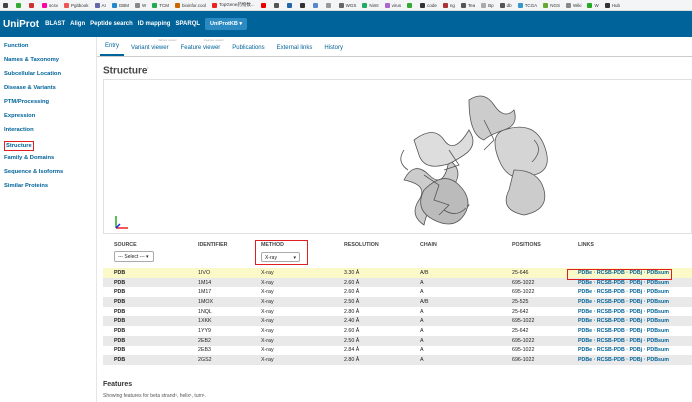 This screenshot has width=692, height=402. Describe the element at coordinates (26, 102) in the screenshot. I see `sidebar-item-ptm-processing: PTM/Processing` at that location.